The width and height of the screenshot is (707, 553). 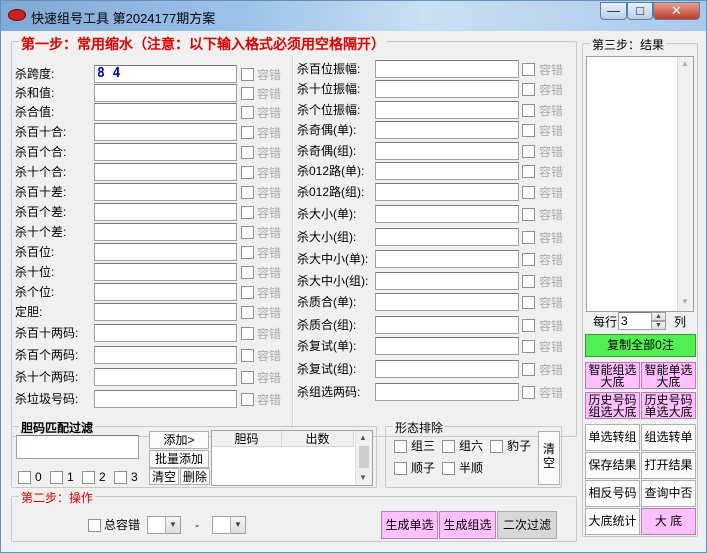 What do you see at coordinates (527, 525) in the screenshot?
I see `second-filter-button: 二次过滤` at bounding box center [527, 525].